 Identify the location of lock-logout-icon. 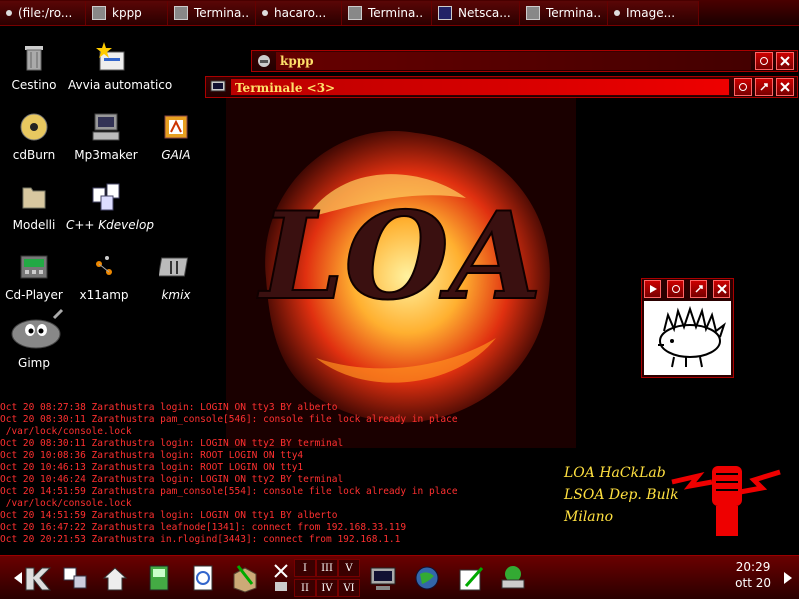
(281, 578).